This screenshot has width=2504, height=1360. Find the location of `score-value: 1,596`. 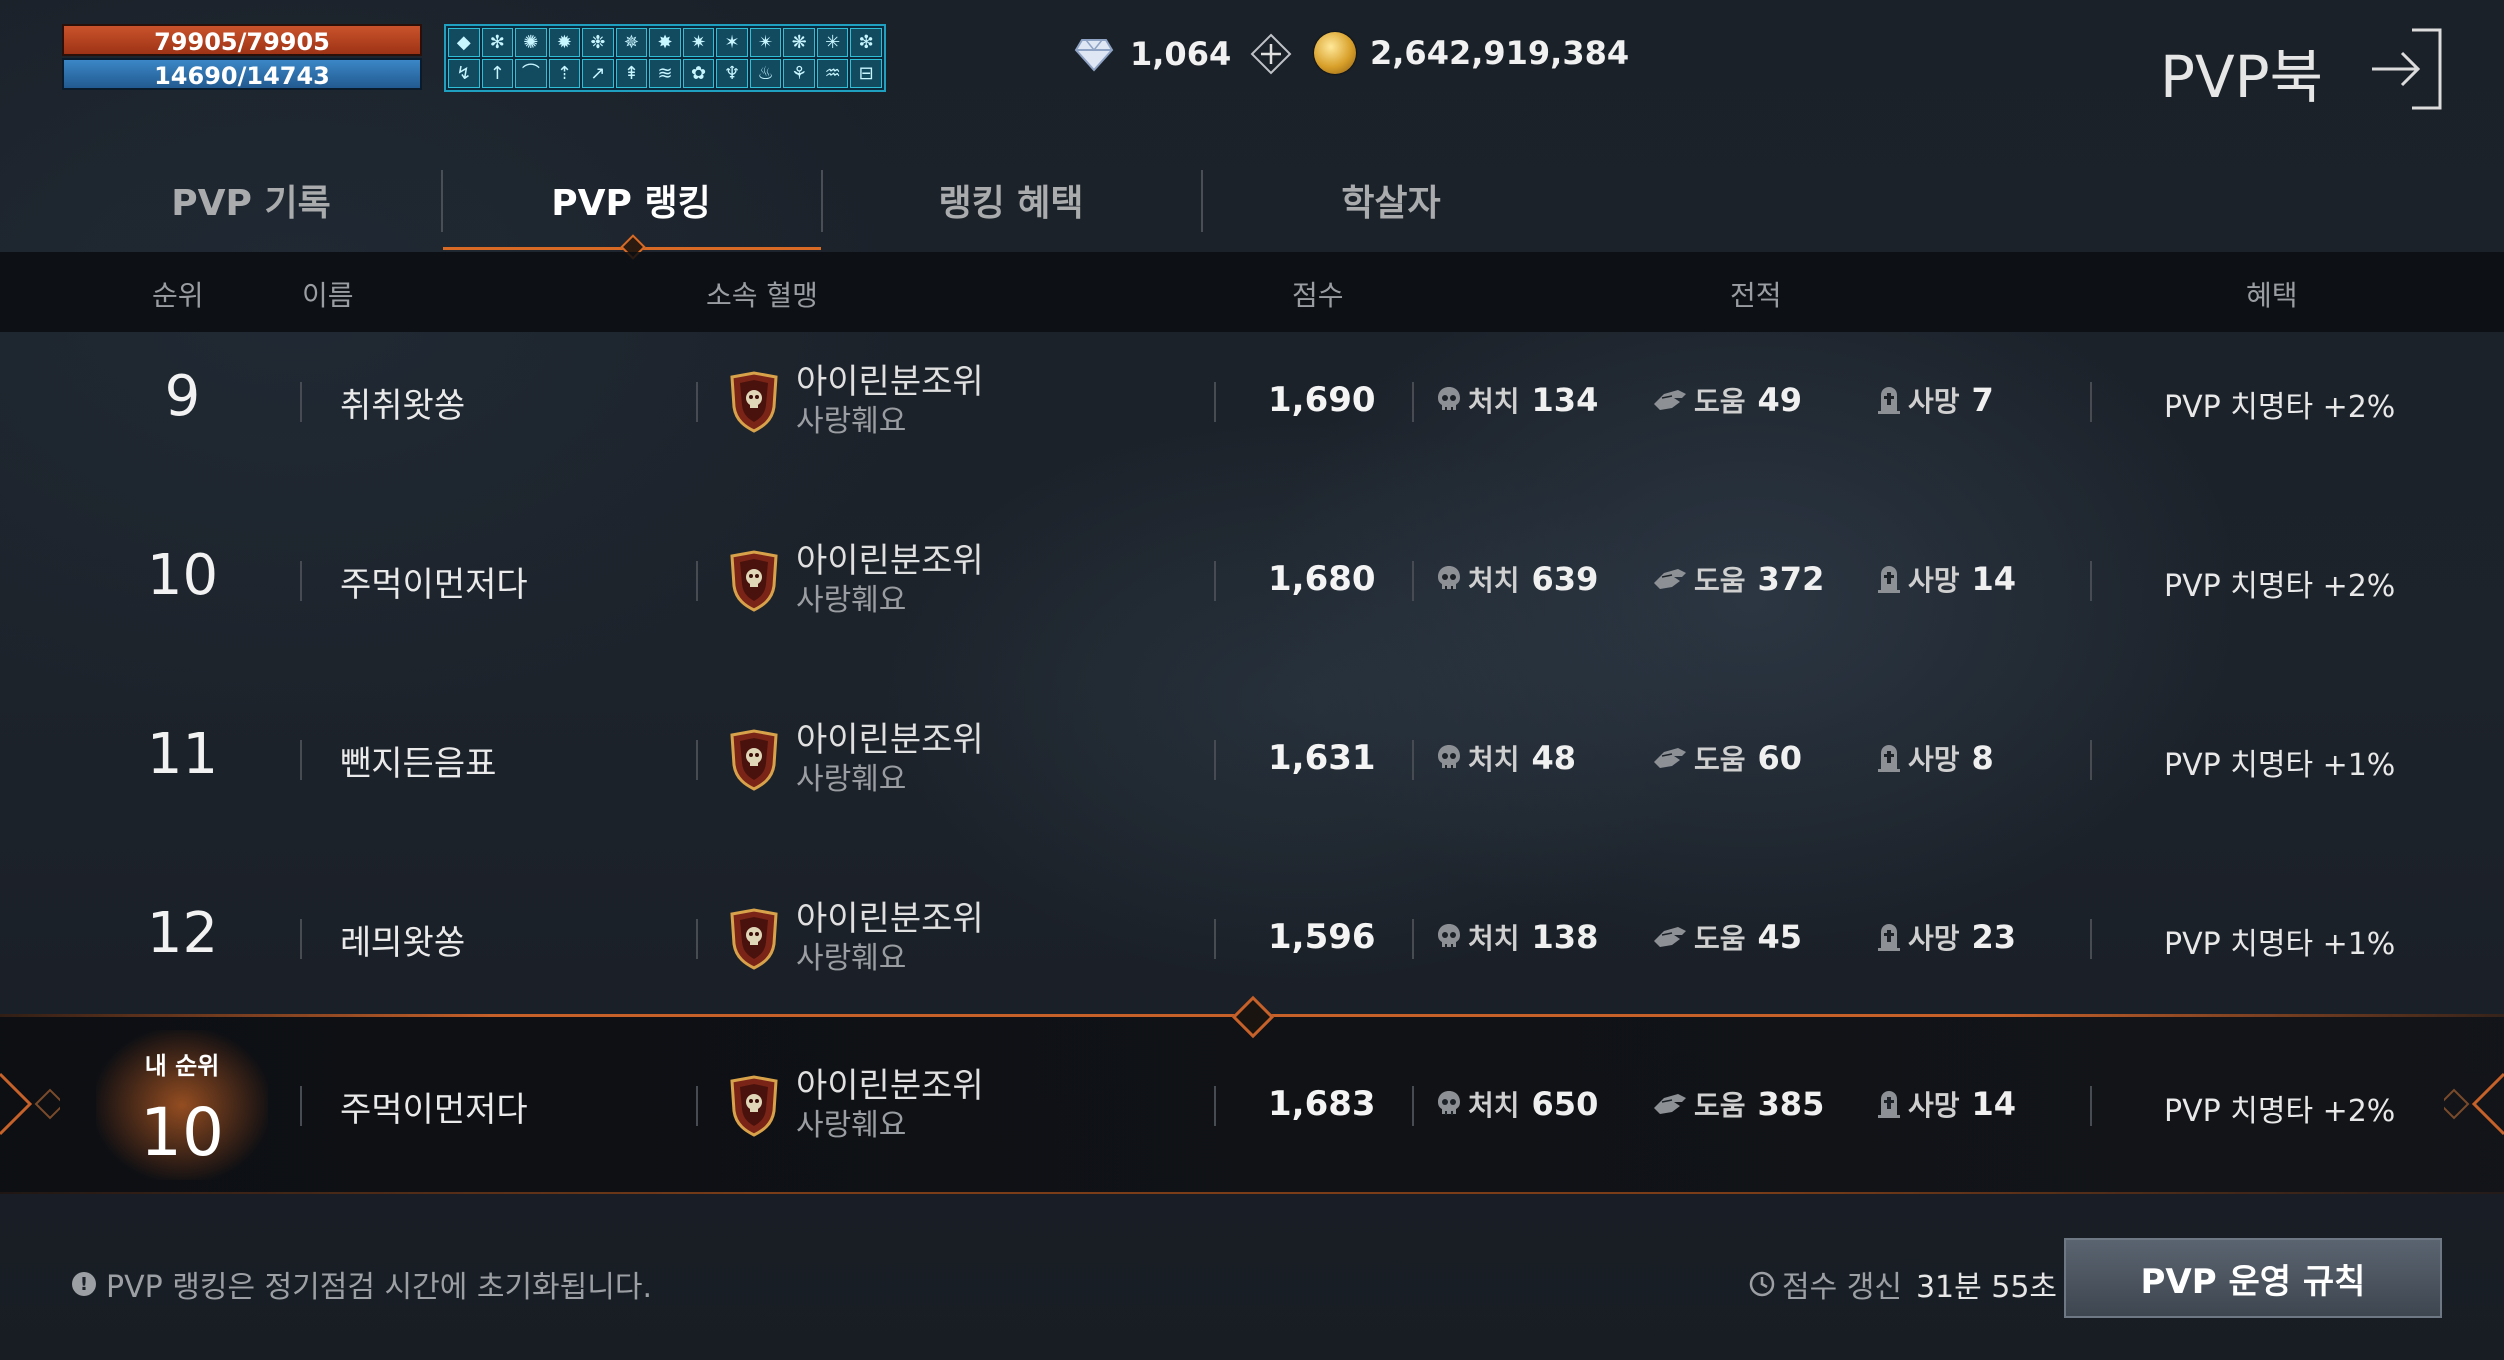

score-value: 1,596 is located at coordinates (1322, 937).